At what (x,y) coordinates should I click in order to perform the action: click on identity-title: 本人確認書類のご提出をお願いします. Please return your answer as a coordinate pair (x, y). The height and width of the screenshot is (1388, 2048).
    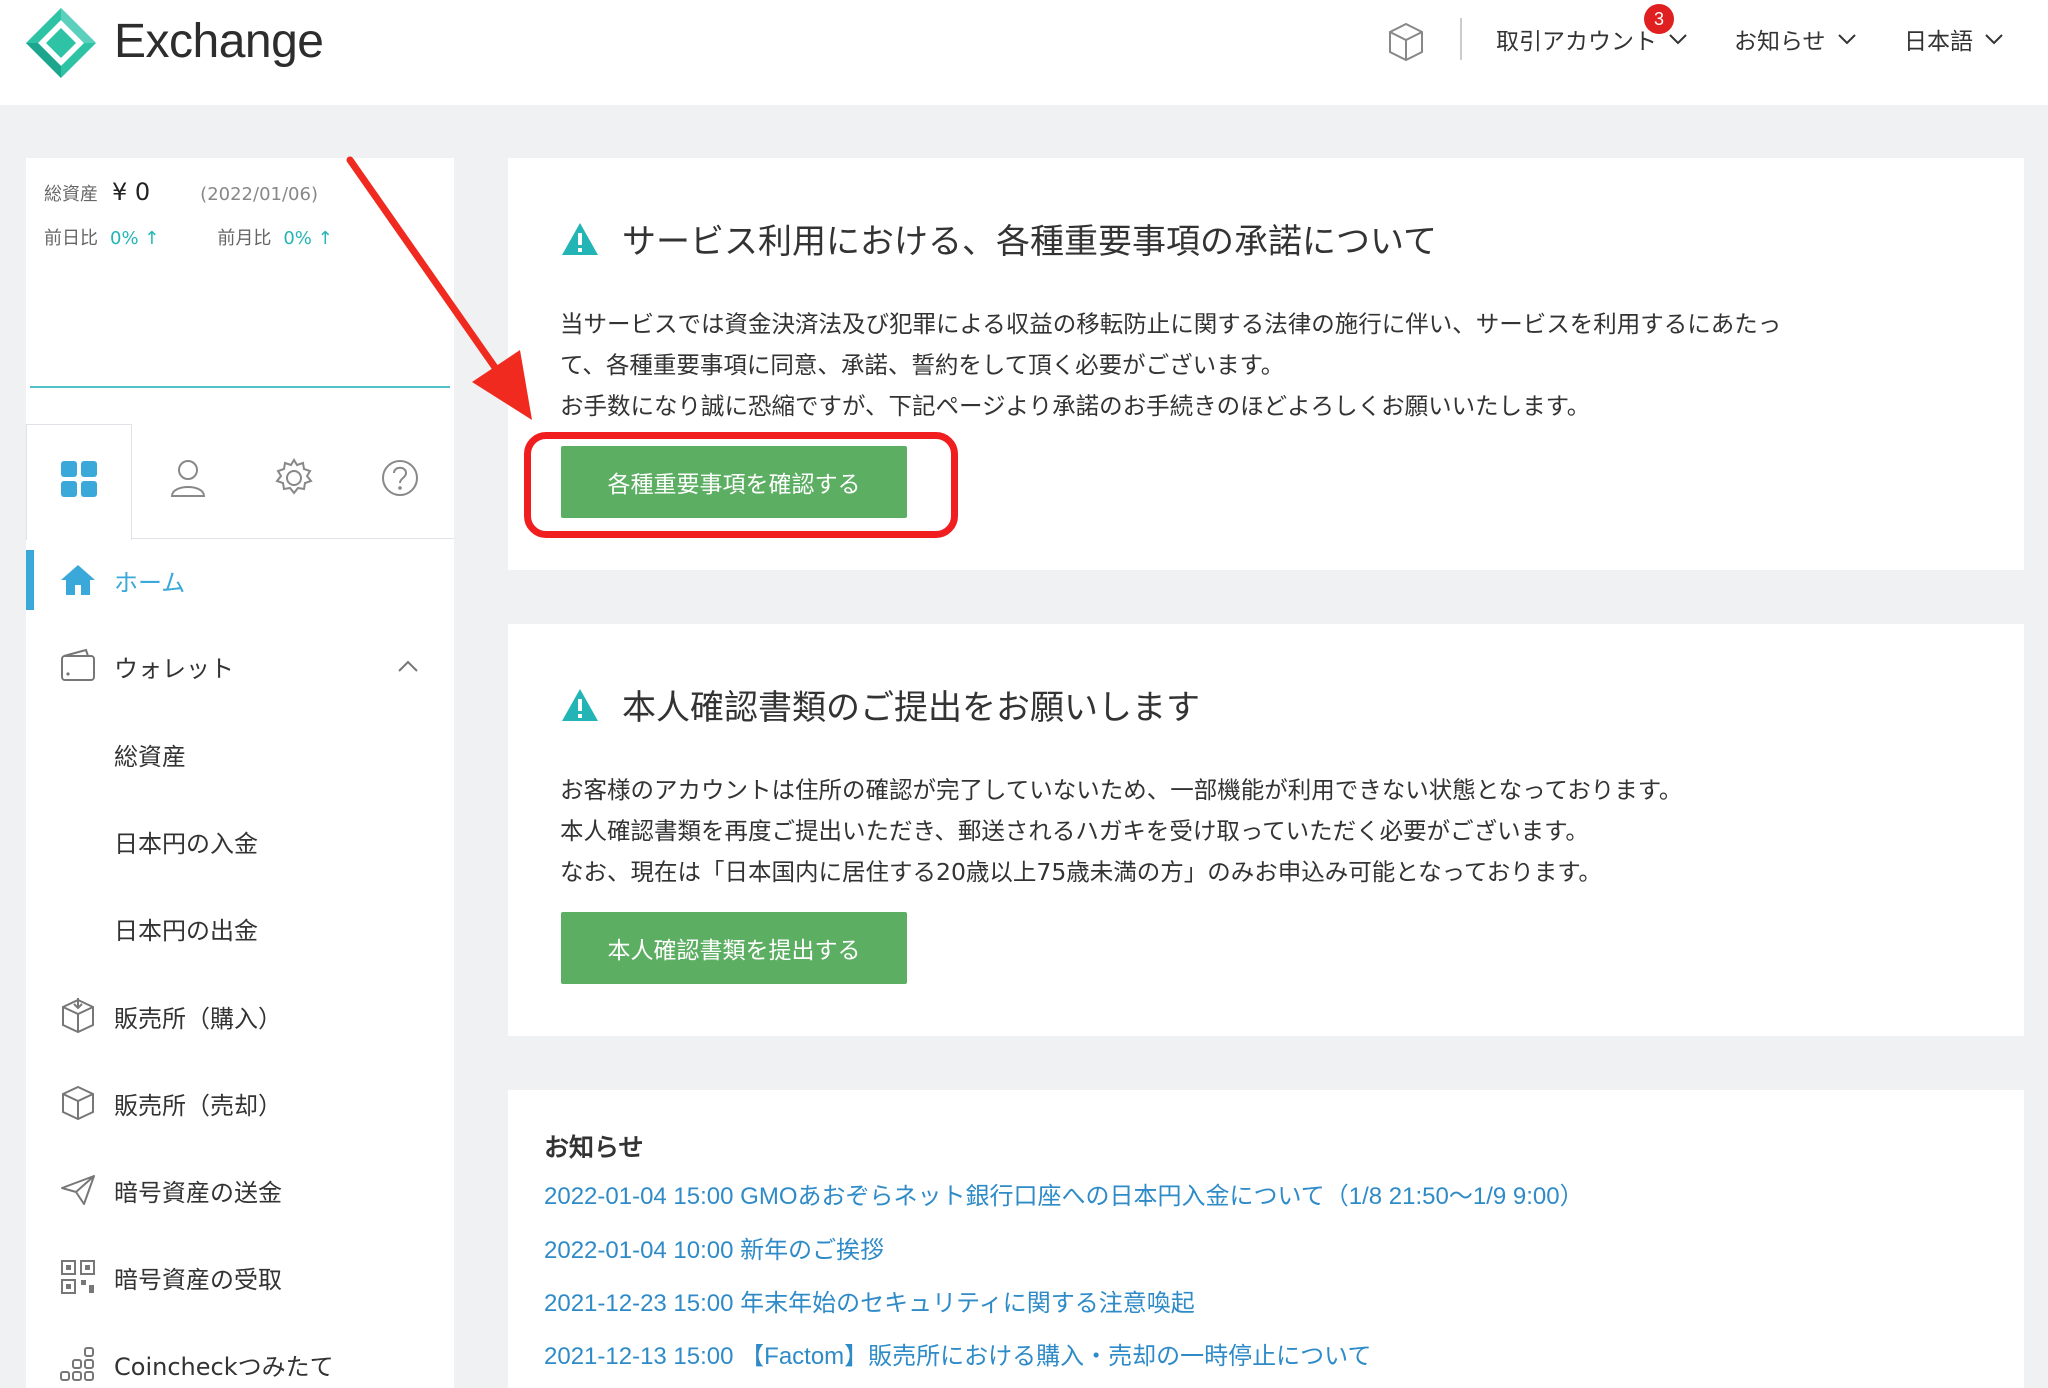
    Looking at the image, I should click on (880, 704).